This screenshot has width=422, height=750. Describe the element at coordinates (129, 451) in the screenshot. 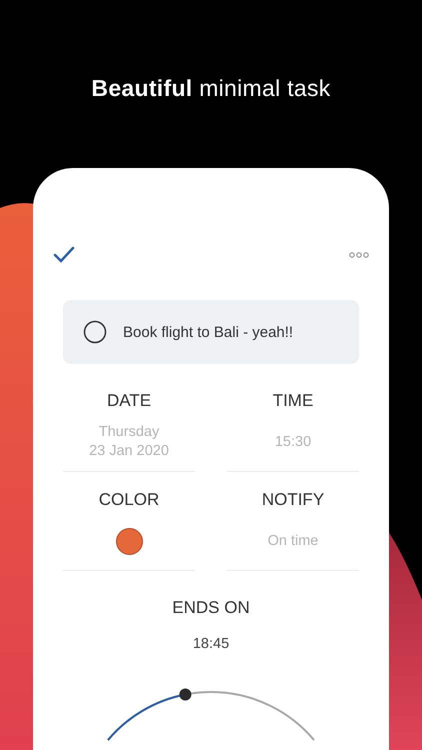

I see `field-value: 23 Jan 2020` at that location.